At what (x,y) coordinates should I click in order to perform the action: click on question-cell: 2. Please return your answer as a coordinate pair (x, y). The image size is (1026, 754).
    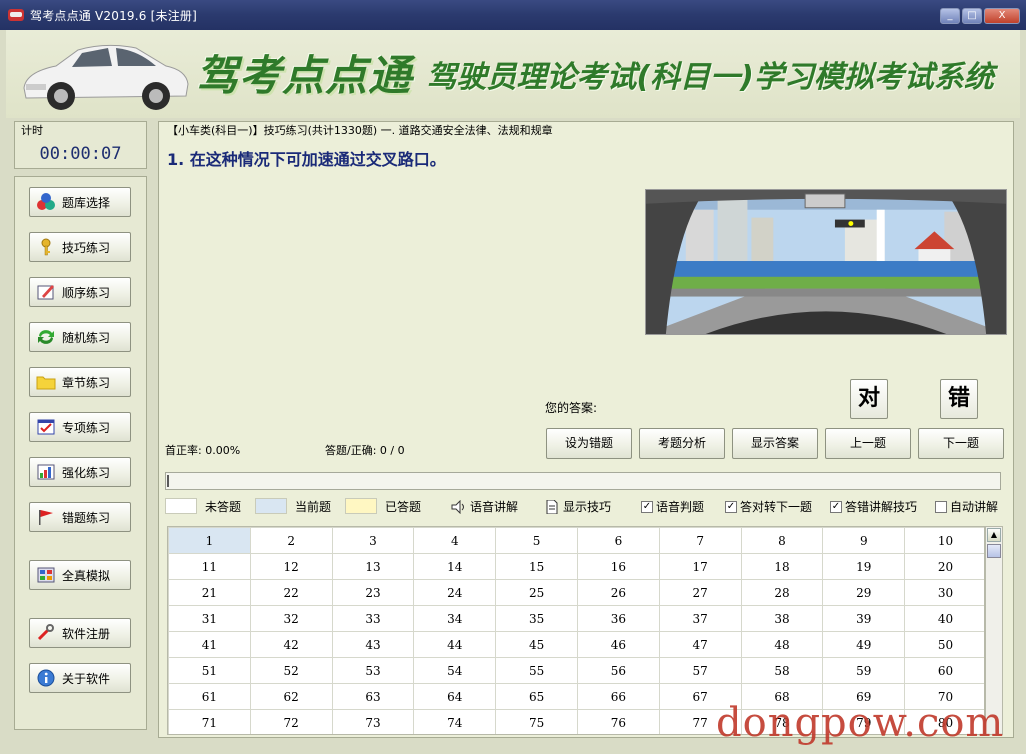
    Looking at the image, I should click on (291, 540).